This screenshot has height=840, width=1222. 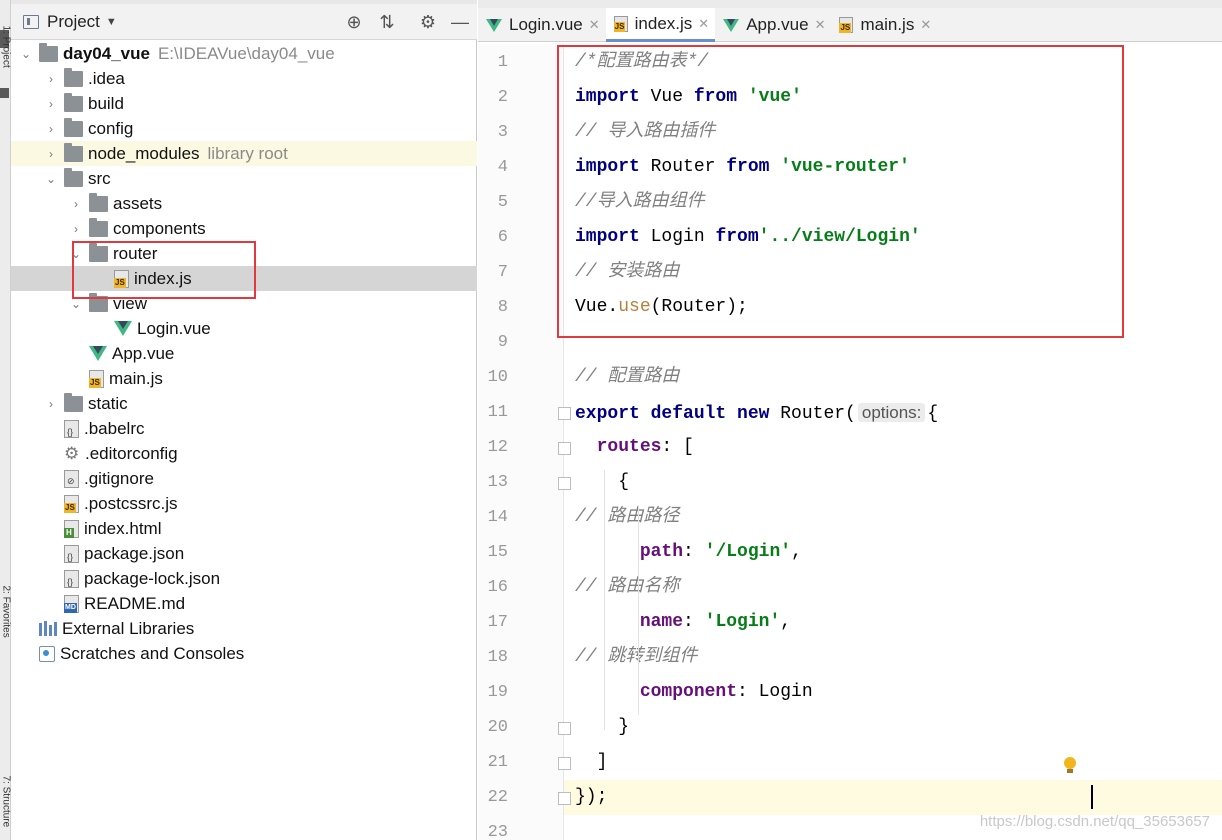 I want to click on locate-icon: ⊕, so click(x=354, y=22).